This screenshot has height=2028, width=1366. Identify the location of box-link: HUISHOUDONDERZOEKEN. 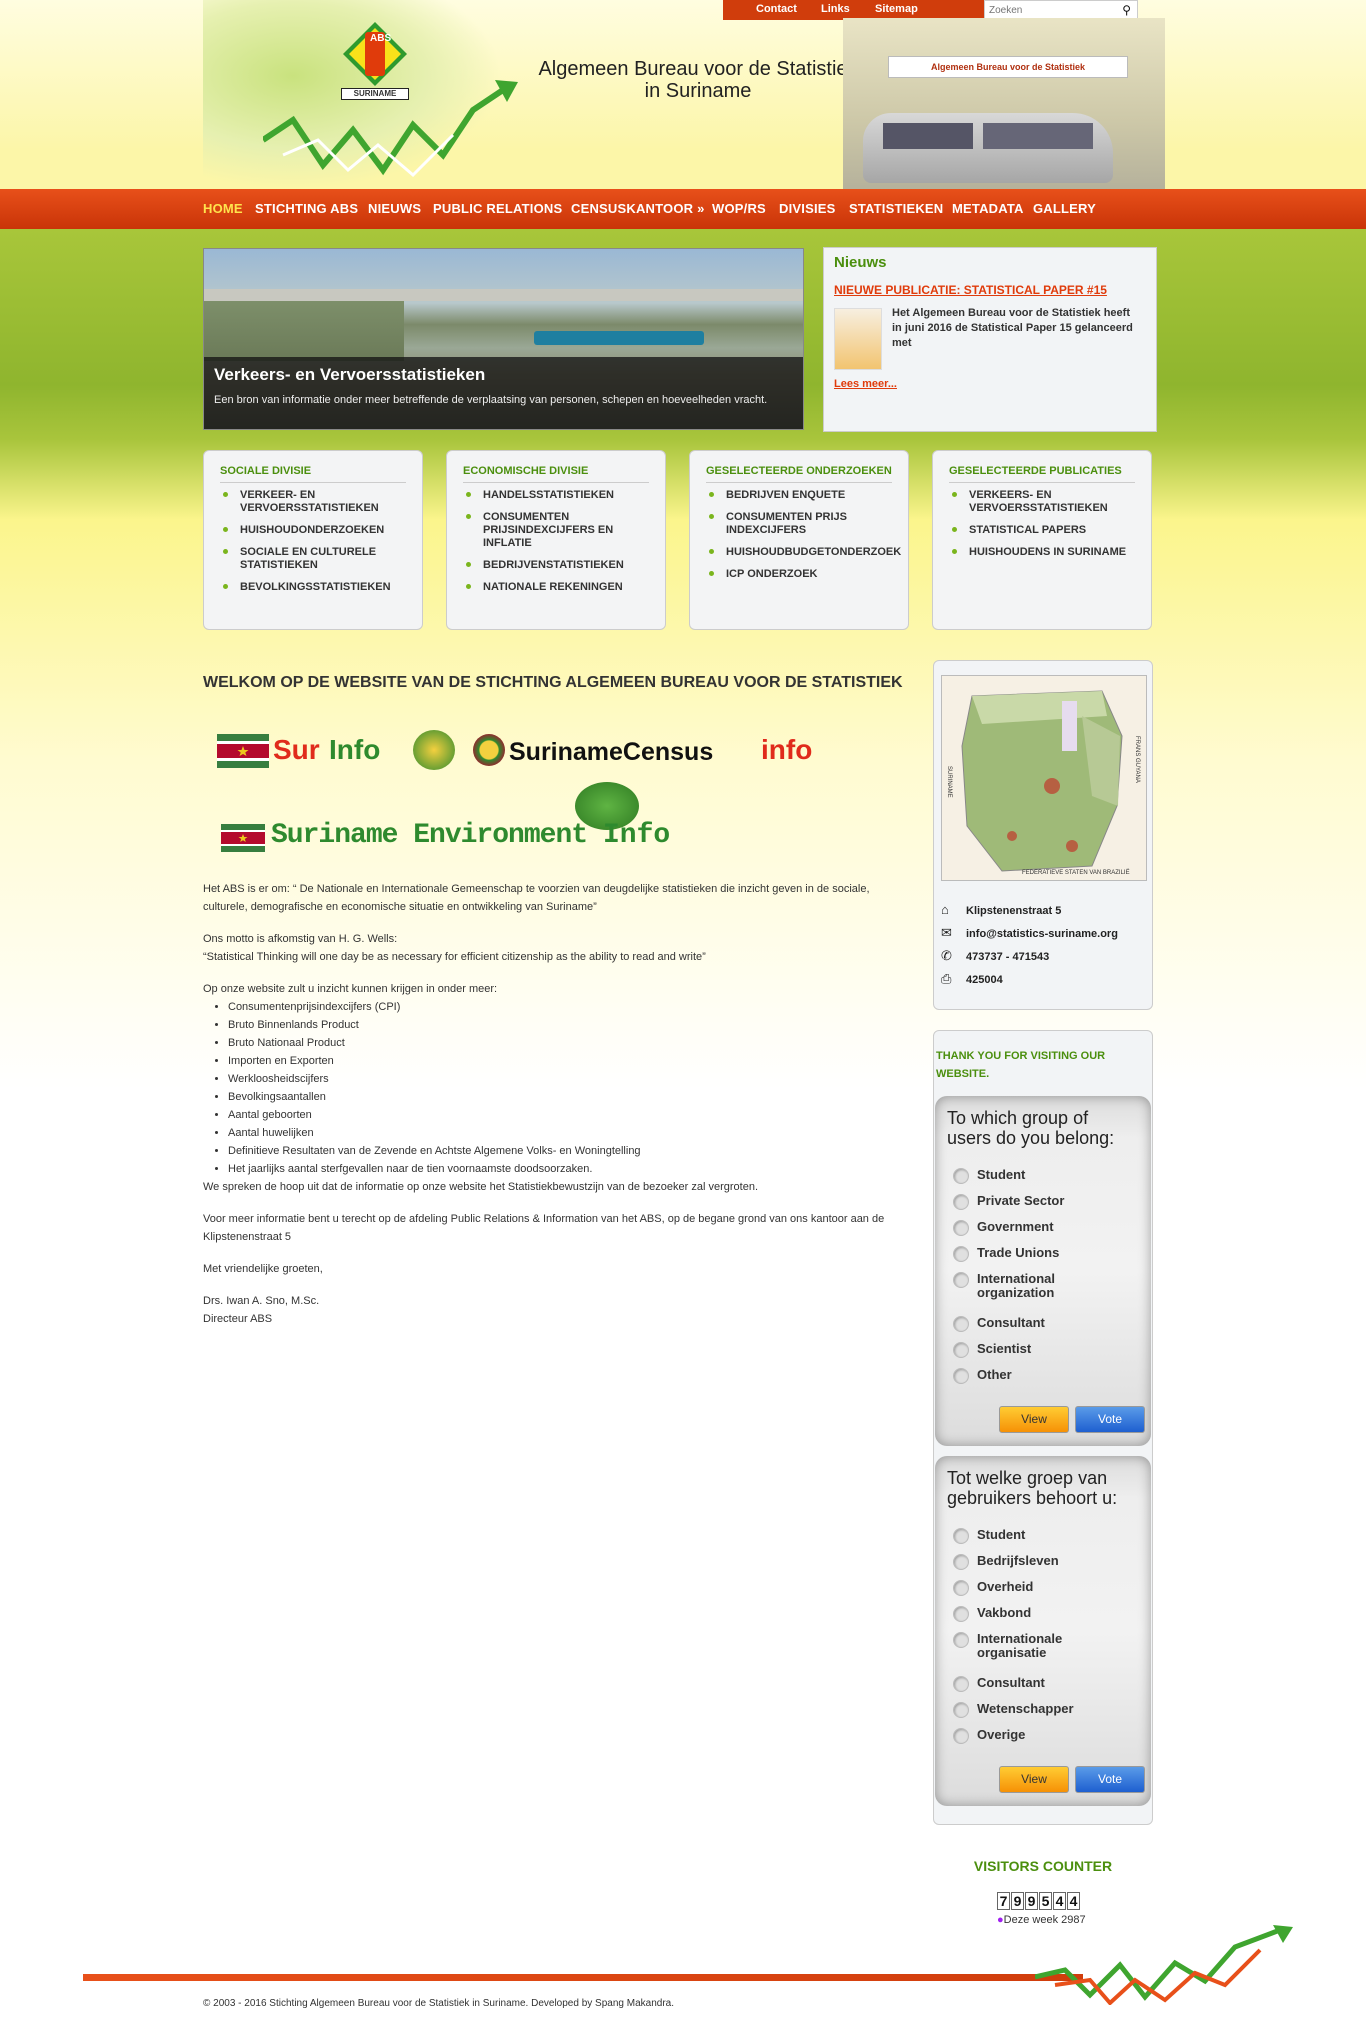
(313, 530).